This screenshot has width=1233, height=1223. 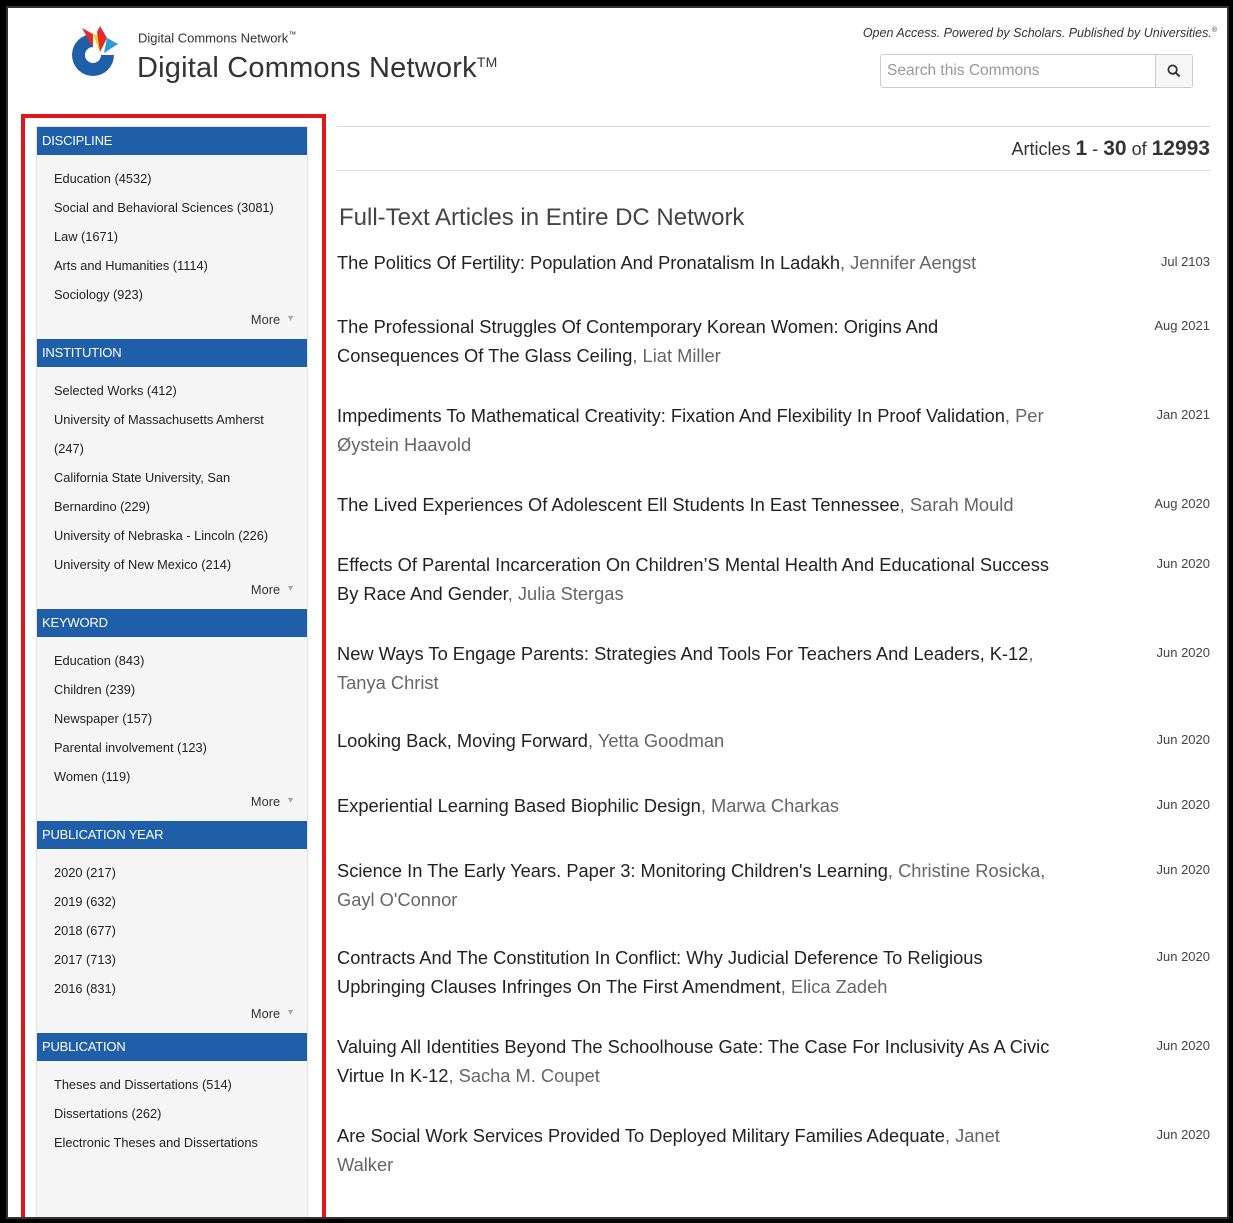 What do you see at coordinates (1183, 414) in the screenshot?
I see `article-date: Jan 2021` at bounding box center [1183, 414].